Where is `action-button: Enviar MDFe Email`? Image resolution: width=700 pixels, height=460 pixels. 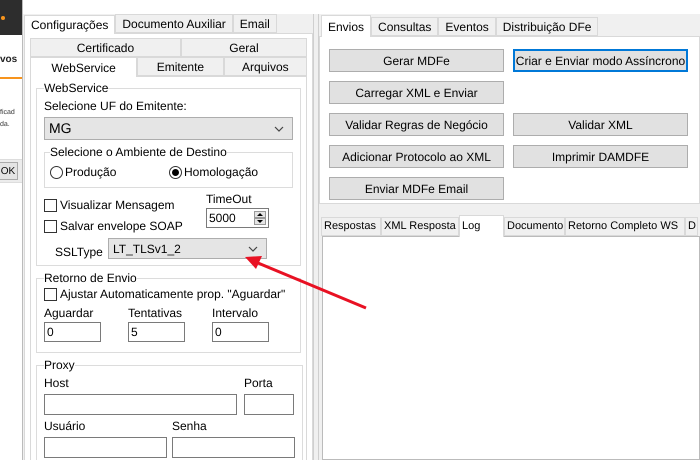
action-button: Enviar MDFe Email is located at coordinates (416, 188).